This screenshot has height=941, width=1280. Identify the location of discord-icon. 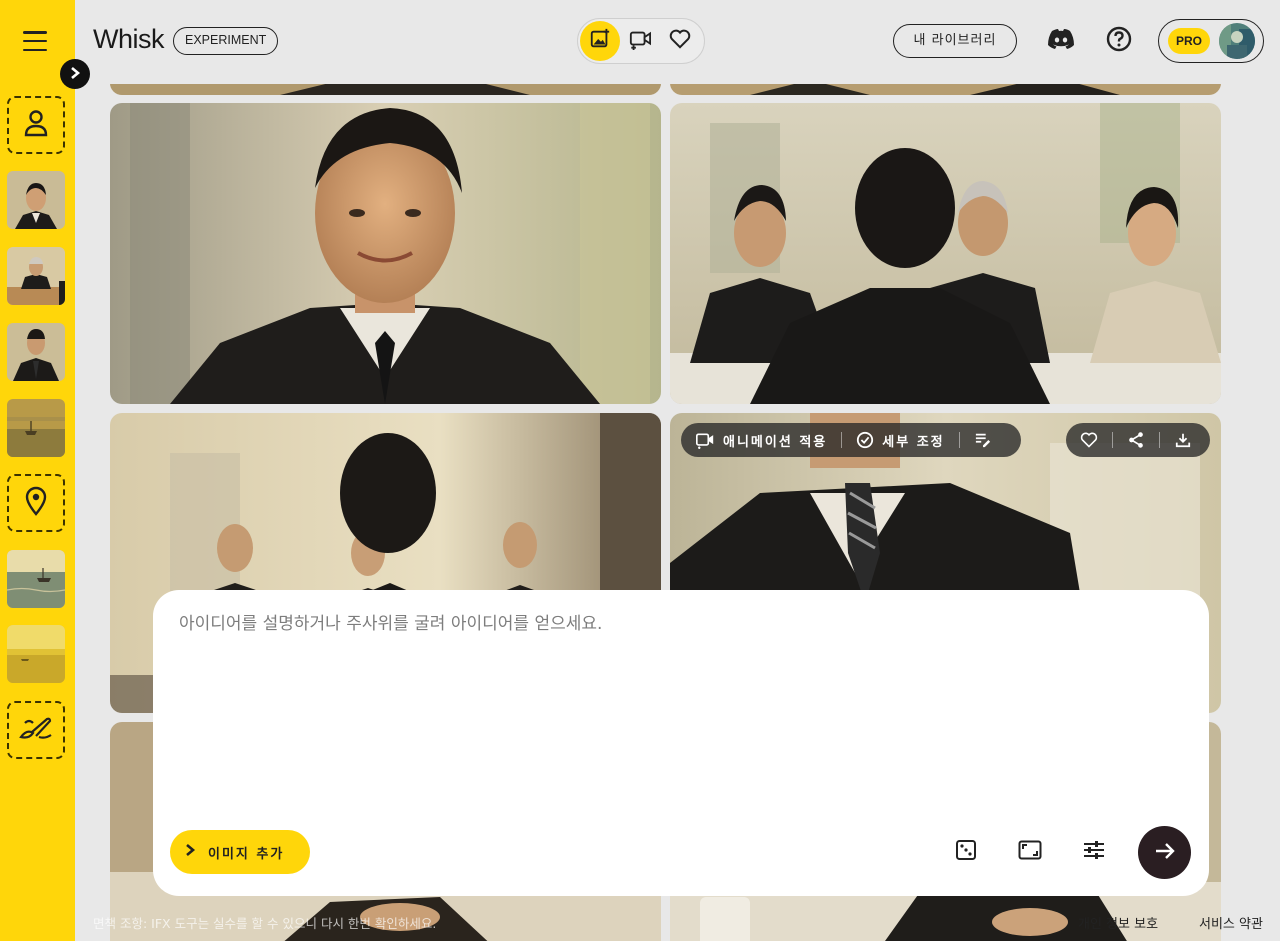
(1061, 41).